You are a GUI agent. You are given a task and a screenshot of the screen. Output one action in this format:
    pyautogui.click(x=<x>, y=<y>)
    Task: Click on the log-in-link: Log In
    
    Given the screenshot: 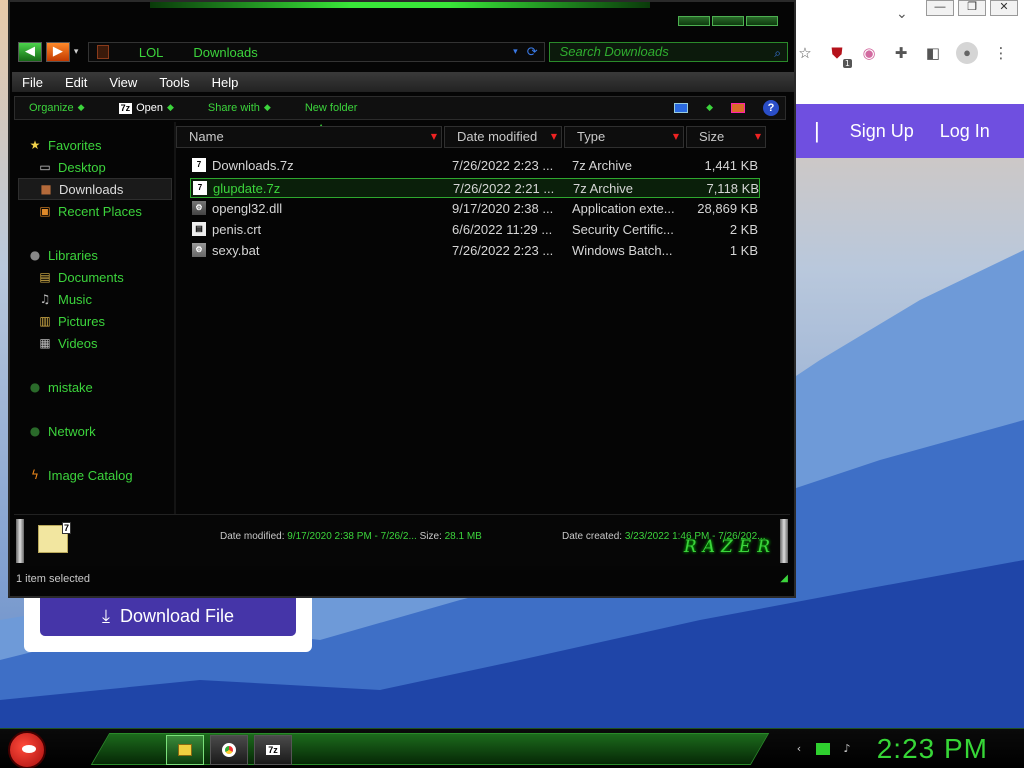 What is the action you would take?
    pyautogui.click(x=965, y=131)
    